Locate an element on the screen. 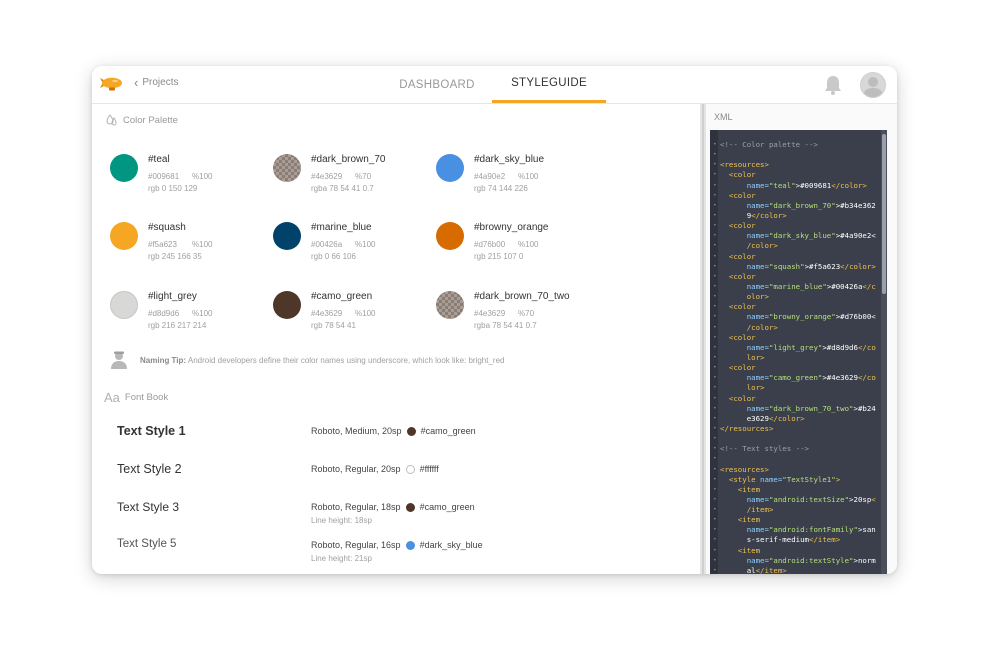 The image size is (991, 646). font-style-spec: Roboto, Regular, 16sp #dark_sky_blue is located at coordinates (397, 545).